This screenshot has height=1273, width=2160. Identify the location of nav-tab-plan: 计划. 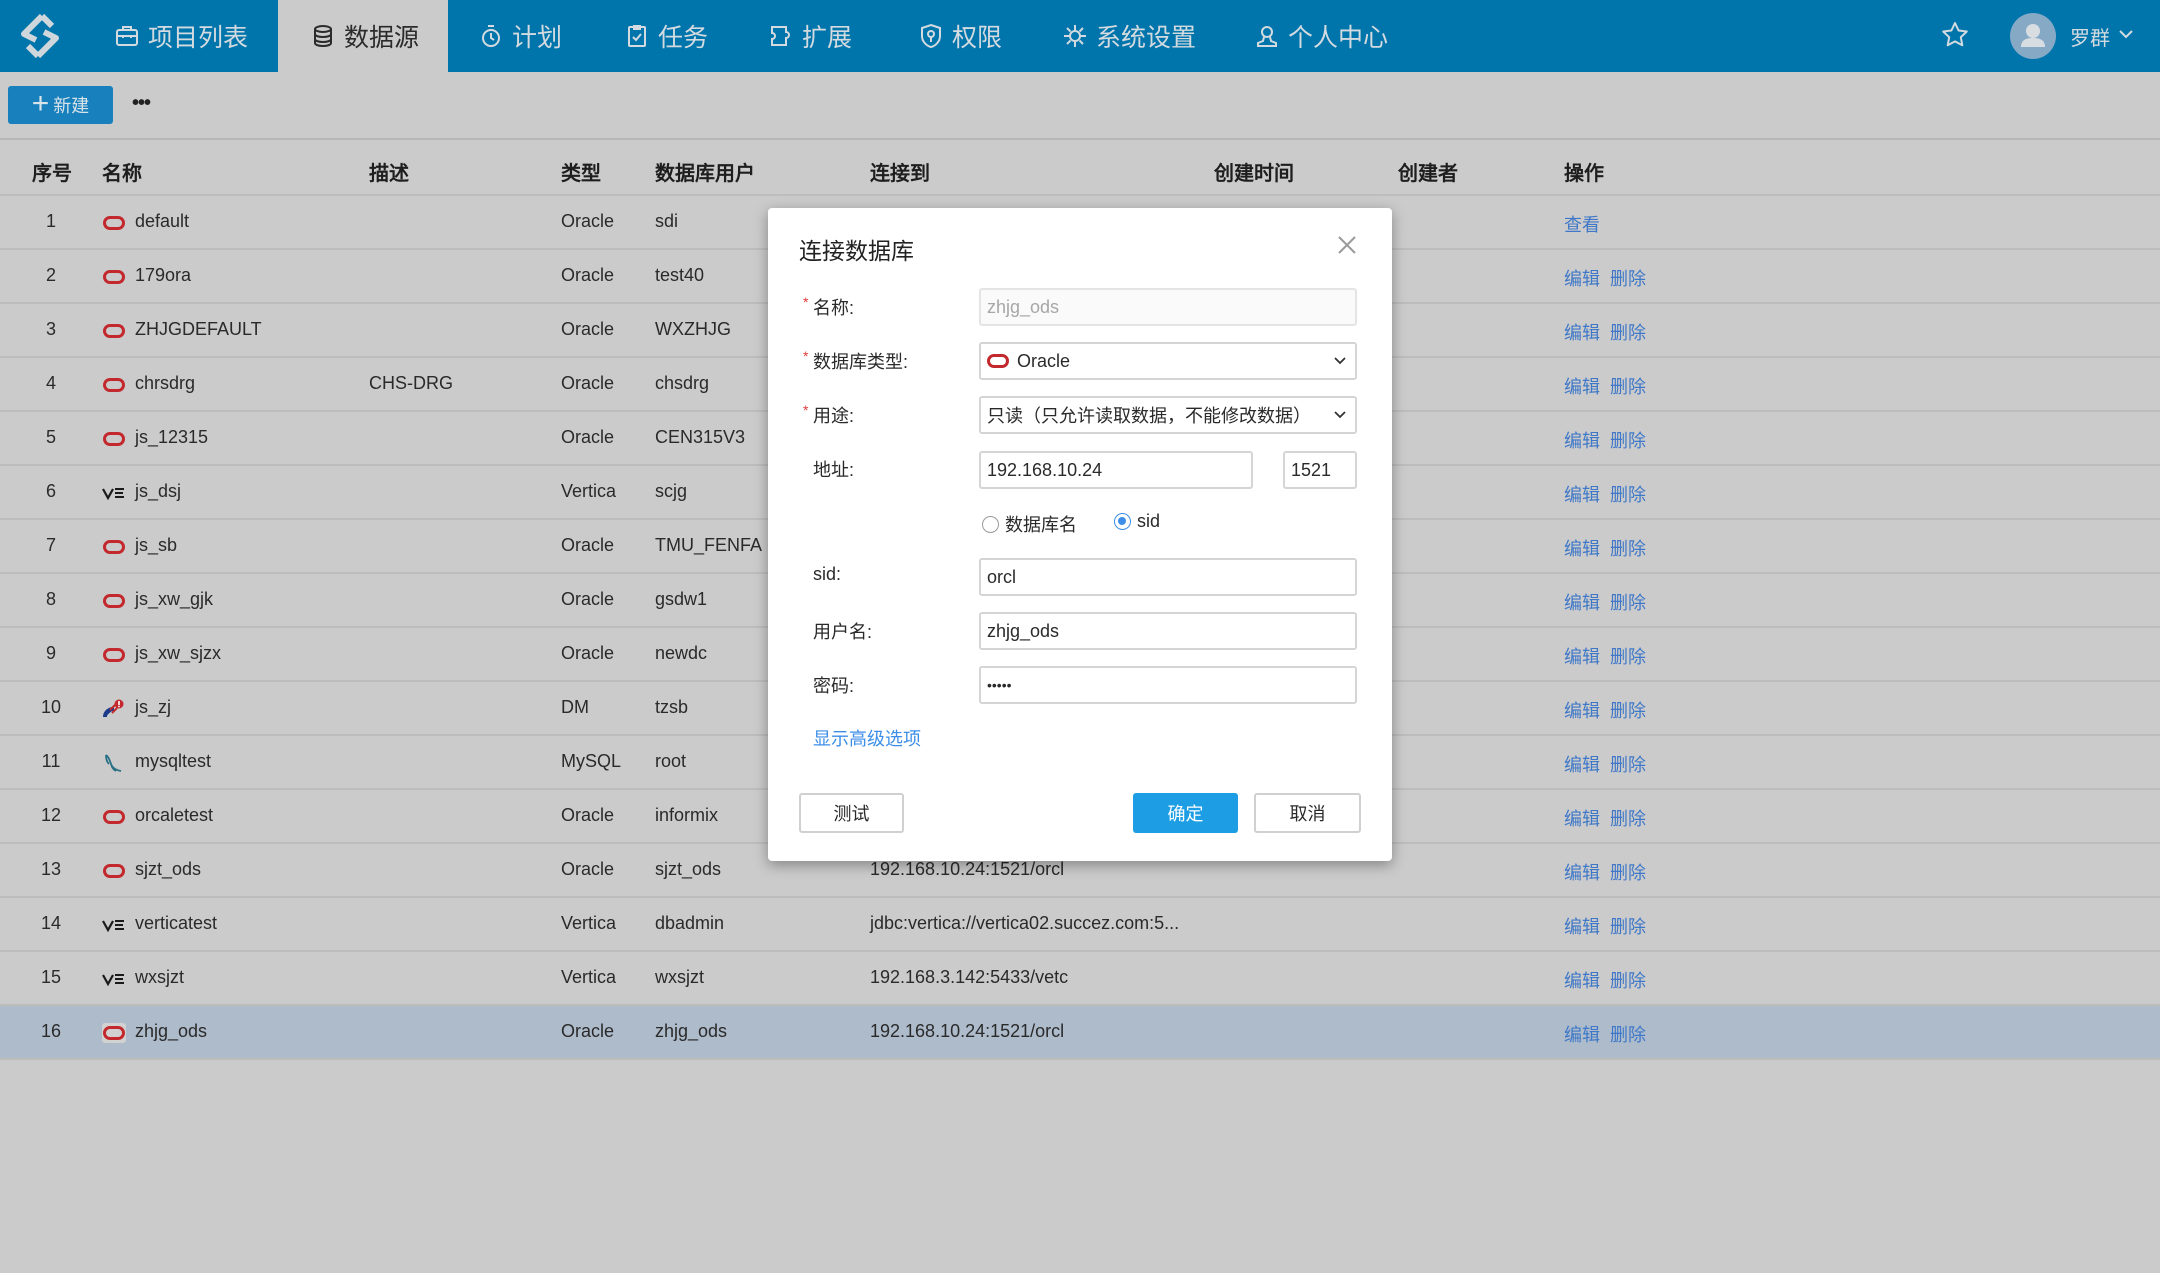
(518, 36).